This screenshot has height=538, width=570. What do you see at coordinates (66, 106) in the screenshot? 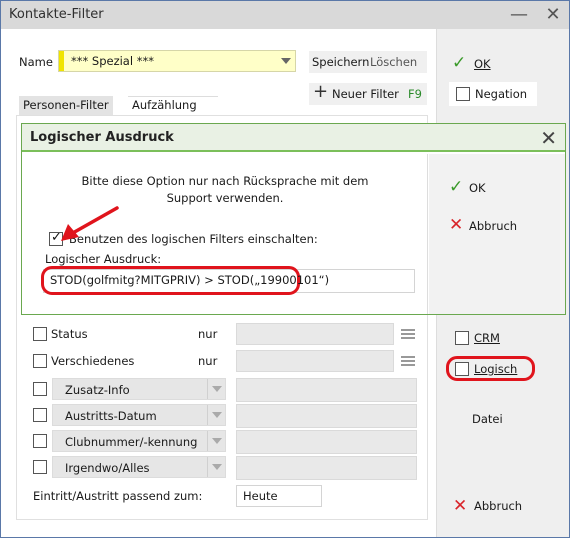
I see `tab-personen-filter: Personen-Filter` at bounding box center [66, 106].